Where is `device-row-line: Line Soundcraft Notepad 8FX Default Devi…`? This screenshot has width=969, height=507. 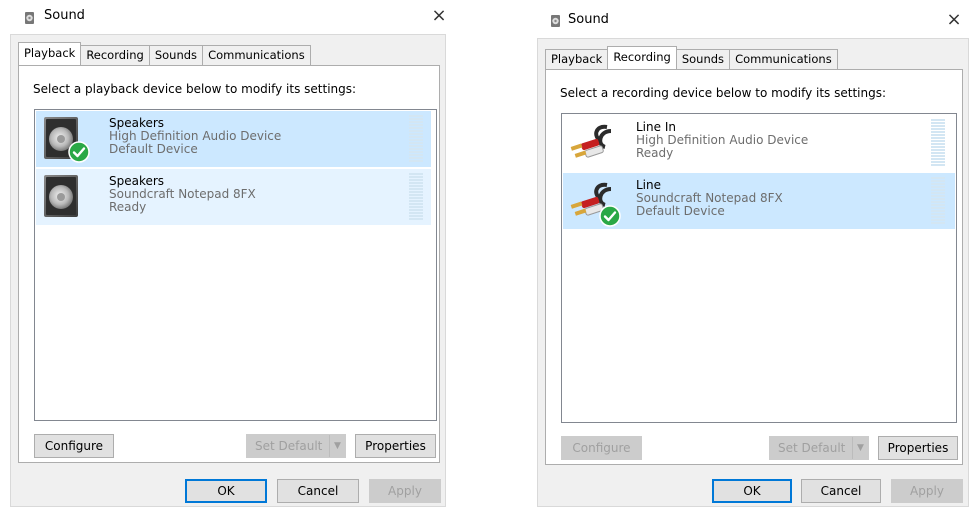 device-row-line: Line Soundcraft Notepad 8FX Default Devi… is located at coordinates (759, 201).